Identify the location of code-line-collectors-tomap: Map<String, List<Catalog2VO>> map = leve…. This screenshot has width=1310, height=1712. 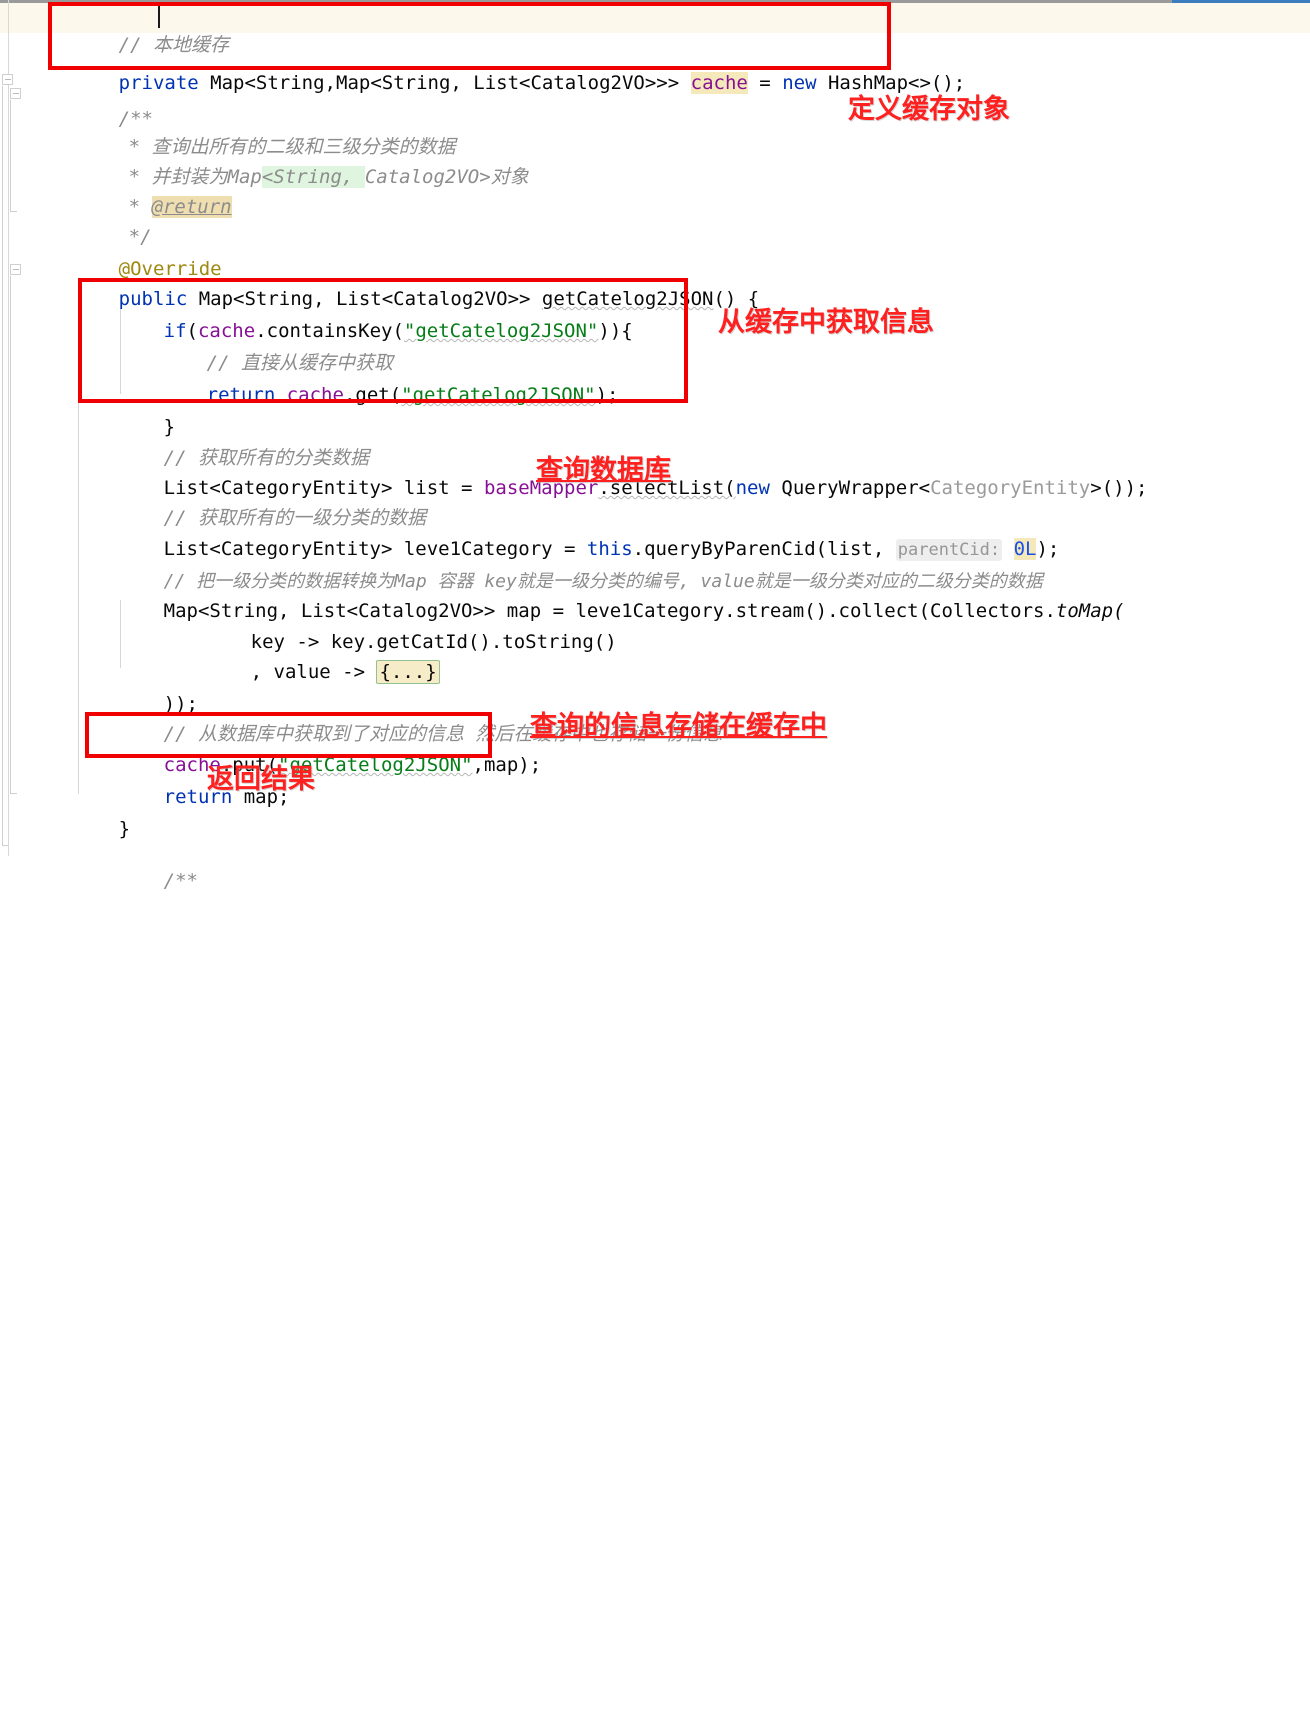
(610, 594).